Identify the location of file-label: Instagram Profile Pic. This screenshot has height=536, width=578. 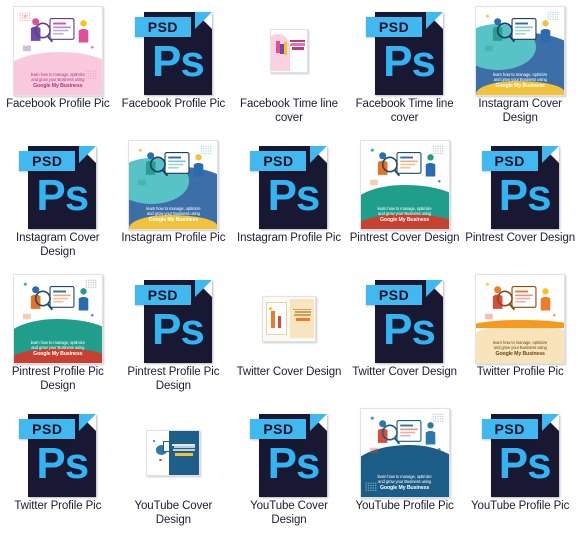
(173, 238).